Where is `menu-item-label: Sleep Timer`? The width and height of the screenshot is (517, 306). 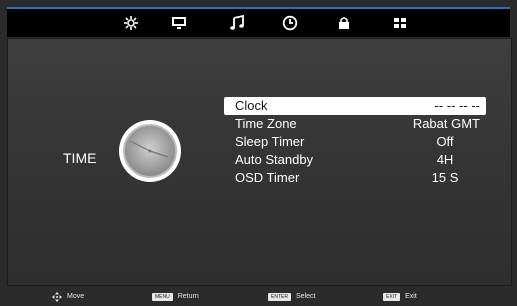
menu-item-label: Sleep Timer is located at coordinates (270, 141).